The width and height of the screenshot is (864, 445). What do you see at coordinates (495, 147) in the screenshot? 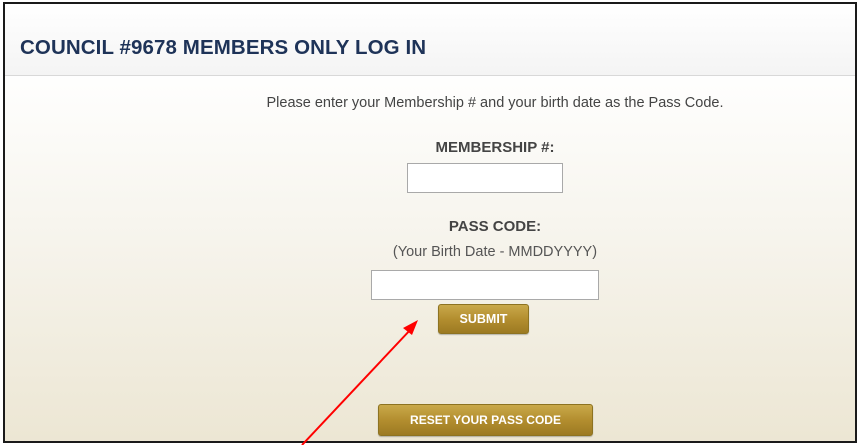
I see `membership-label: MEMBERSHIP #:` at bounding box center [495, 147].